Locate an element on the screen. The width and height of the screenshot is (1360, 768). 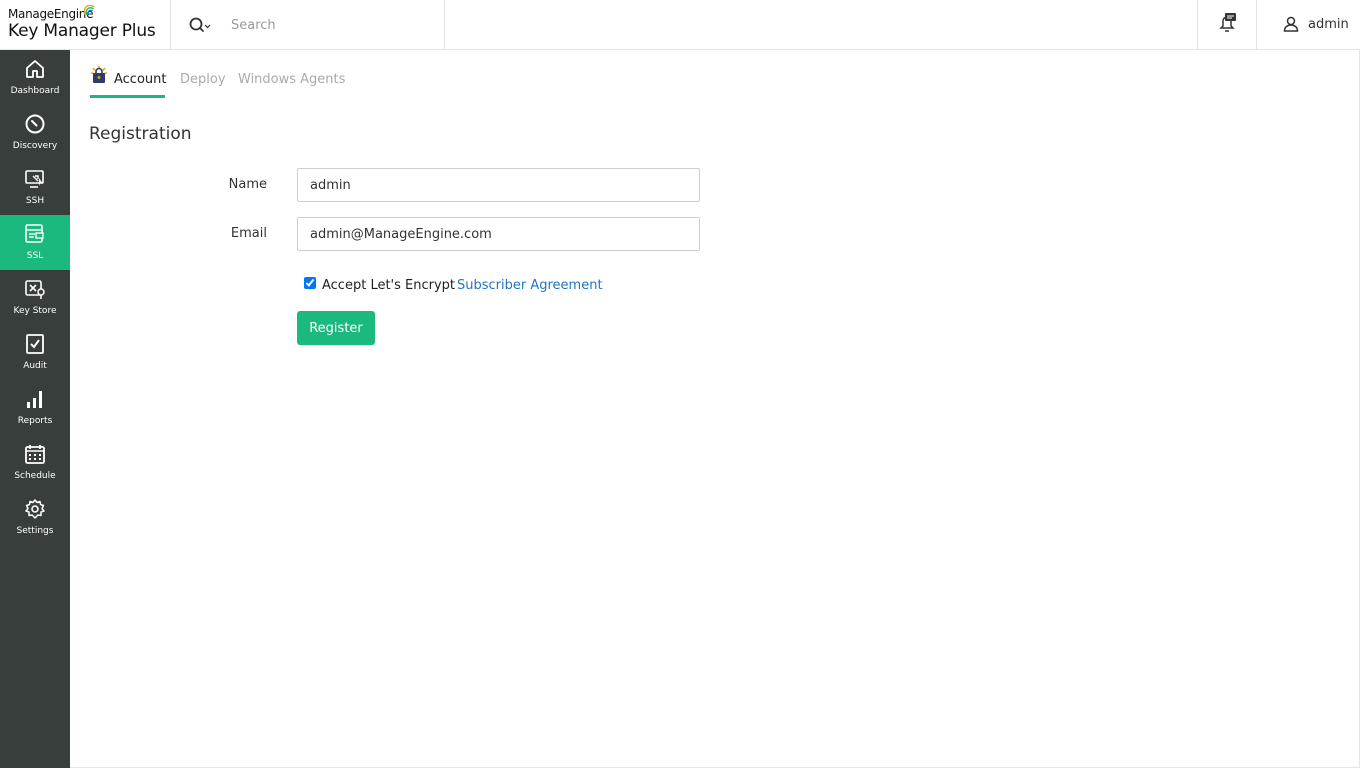
sidebar-item-label: Key Store is located at coordinates (35, 311).